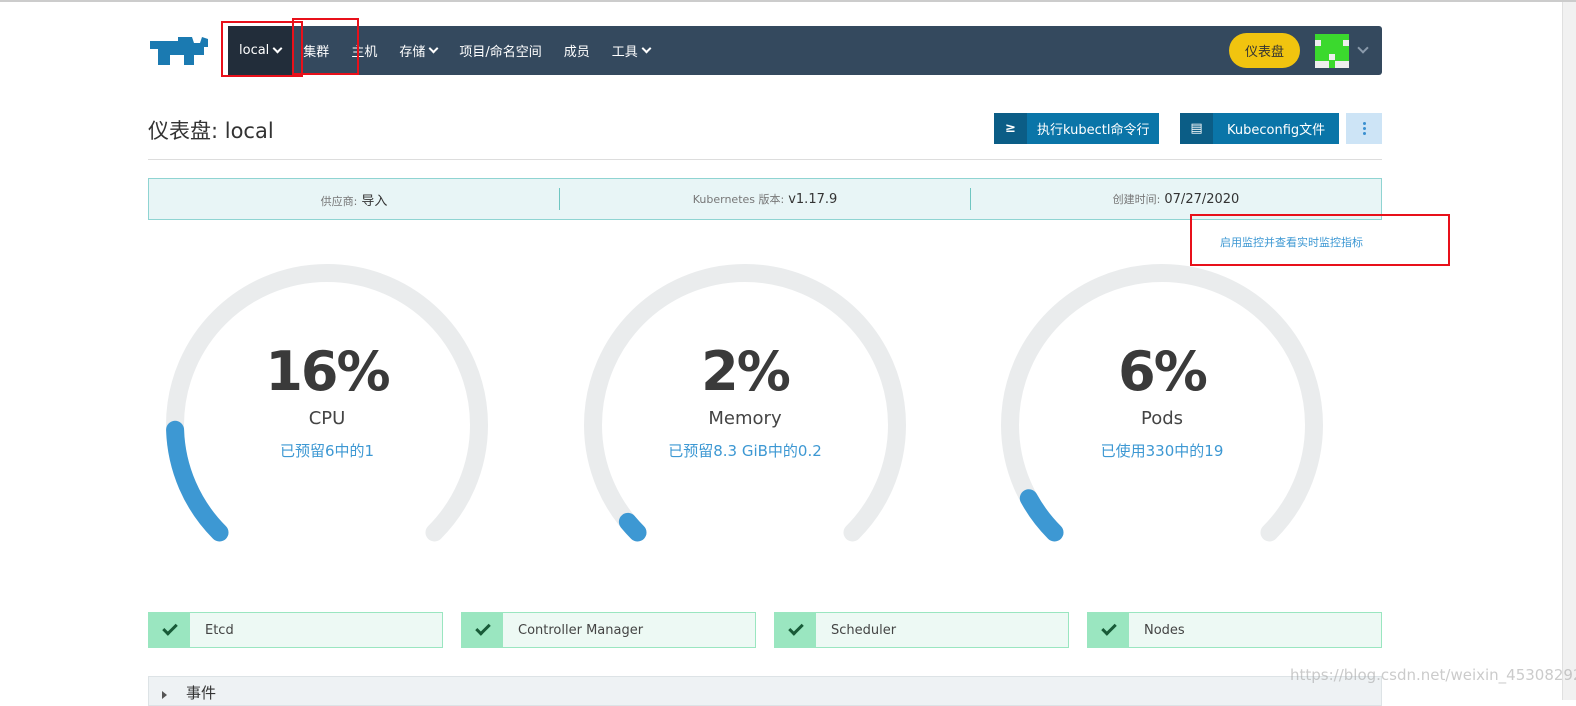 Image resolution: width=1576 pixels, height=706 pixels. I want to click on provider-info: 供应商: 导入, so click(354, 199).